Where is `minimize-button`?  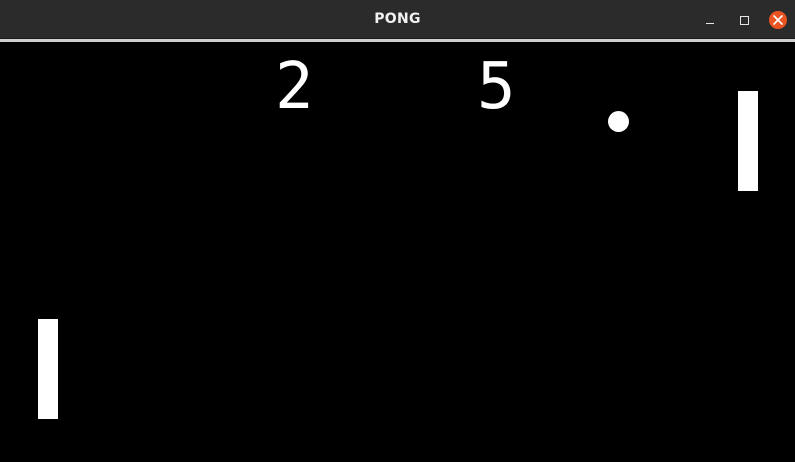
minimize-button is located at coordinates (710, 20).